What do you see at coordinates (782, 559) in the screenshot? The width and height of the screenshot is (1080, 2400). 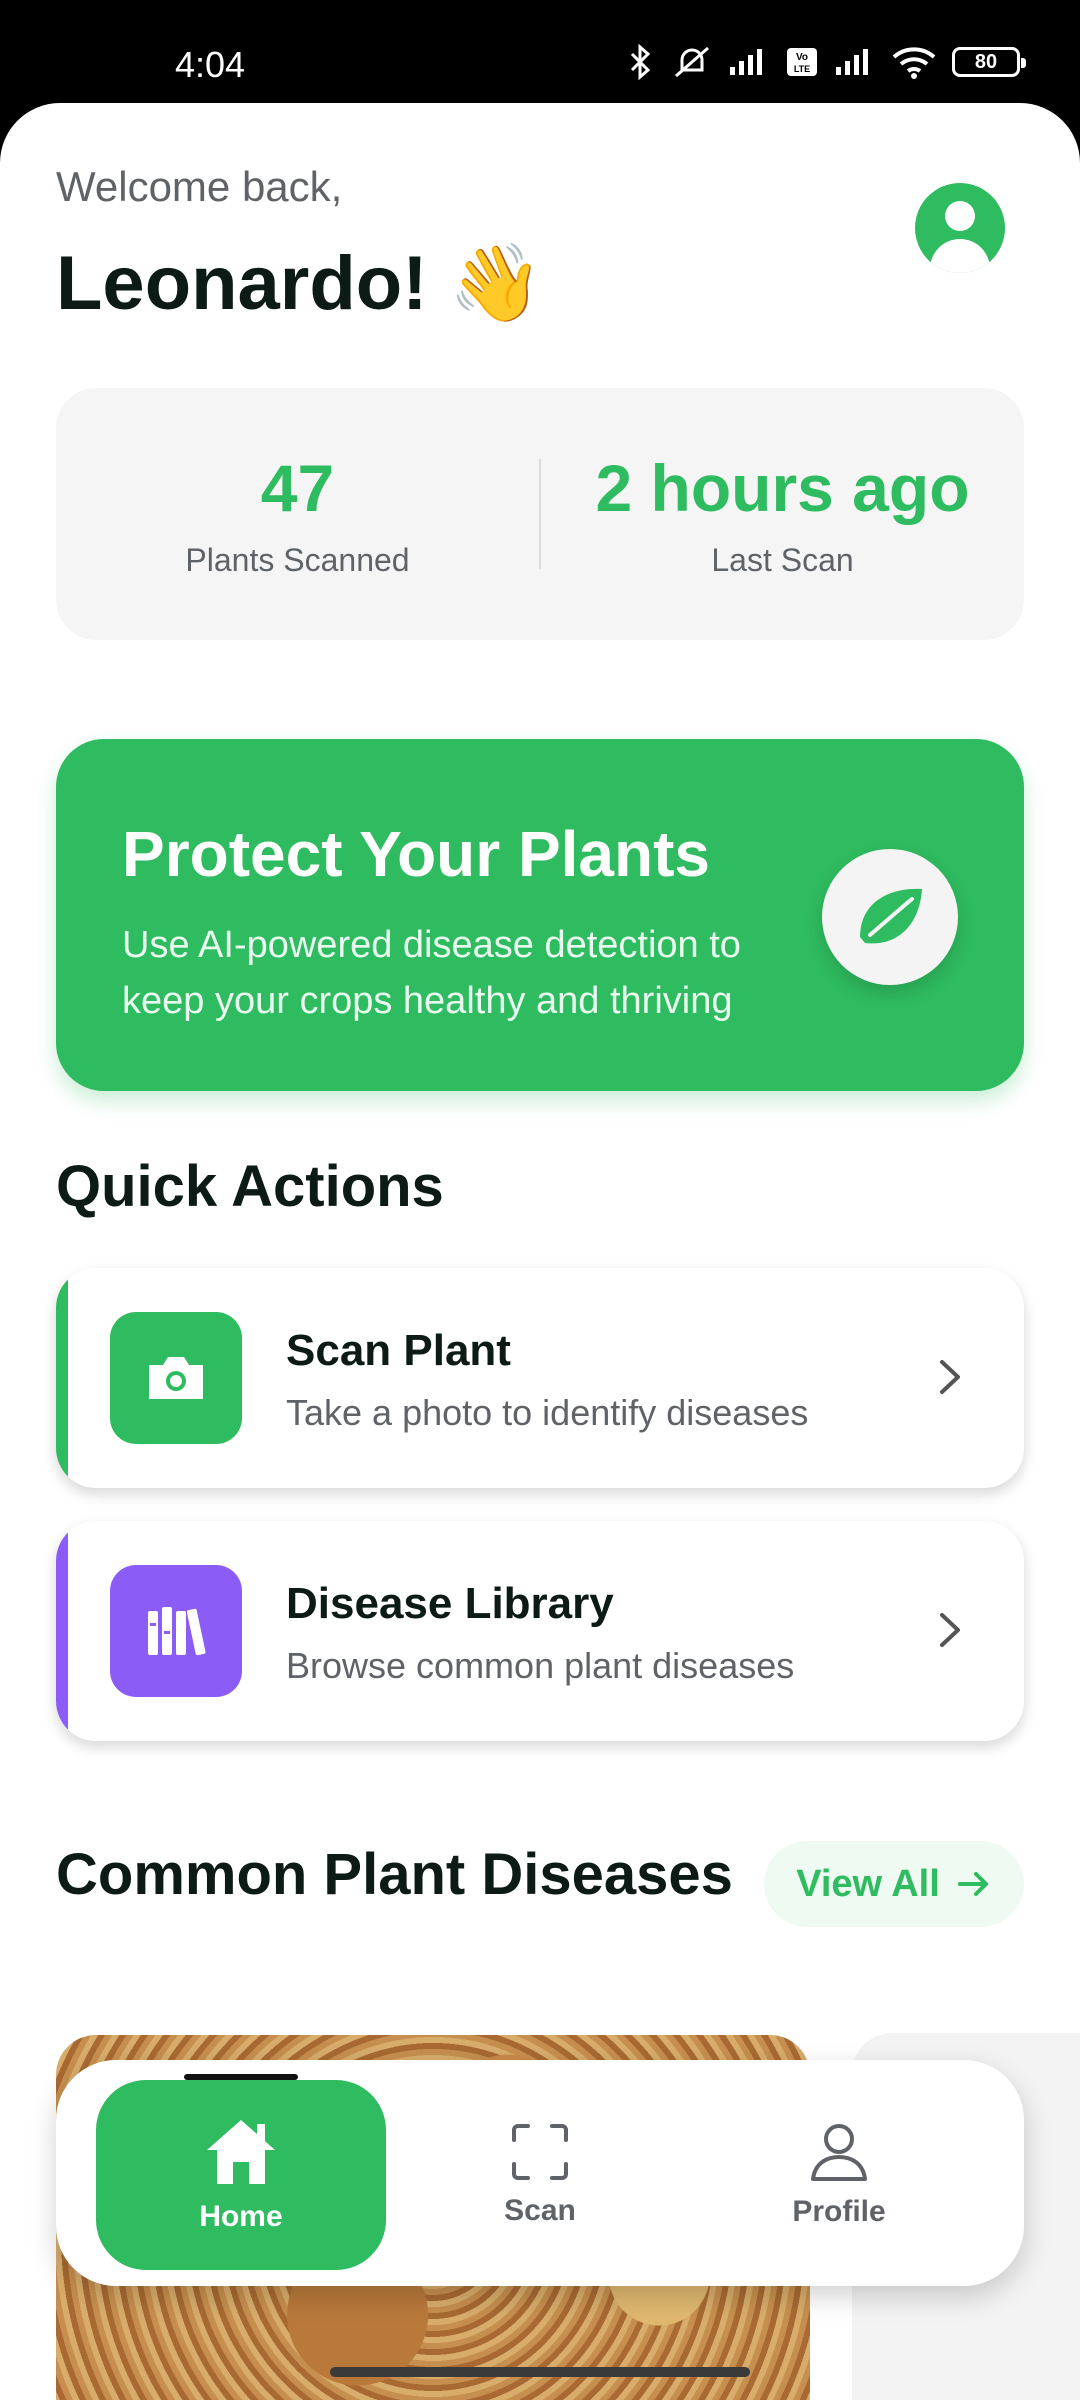 I see `stat-label: Last Scan` at bounding box center [782, 559].